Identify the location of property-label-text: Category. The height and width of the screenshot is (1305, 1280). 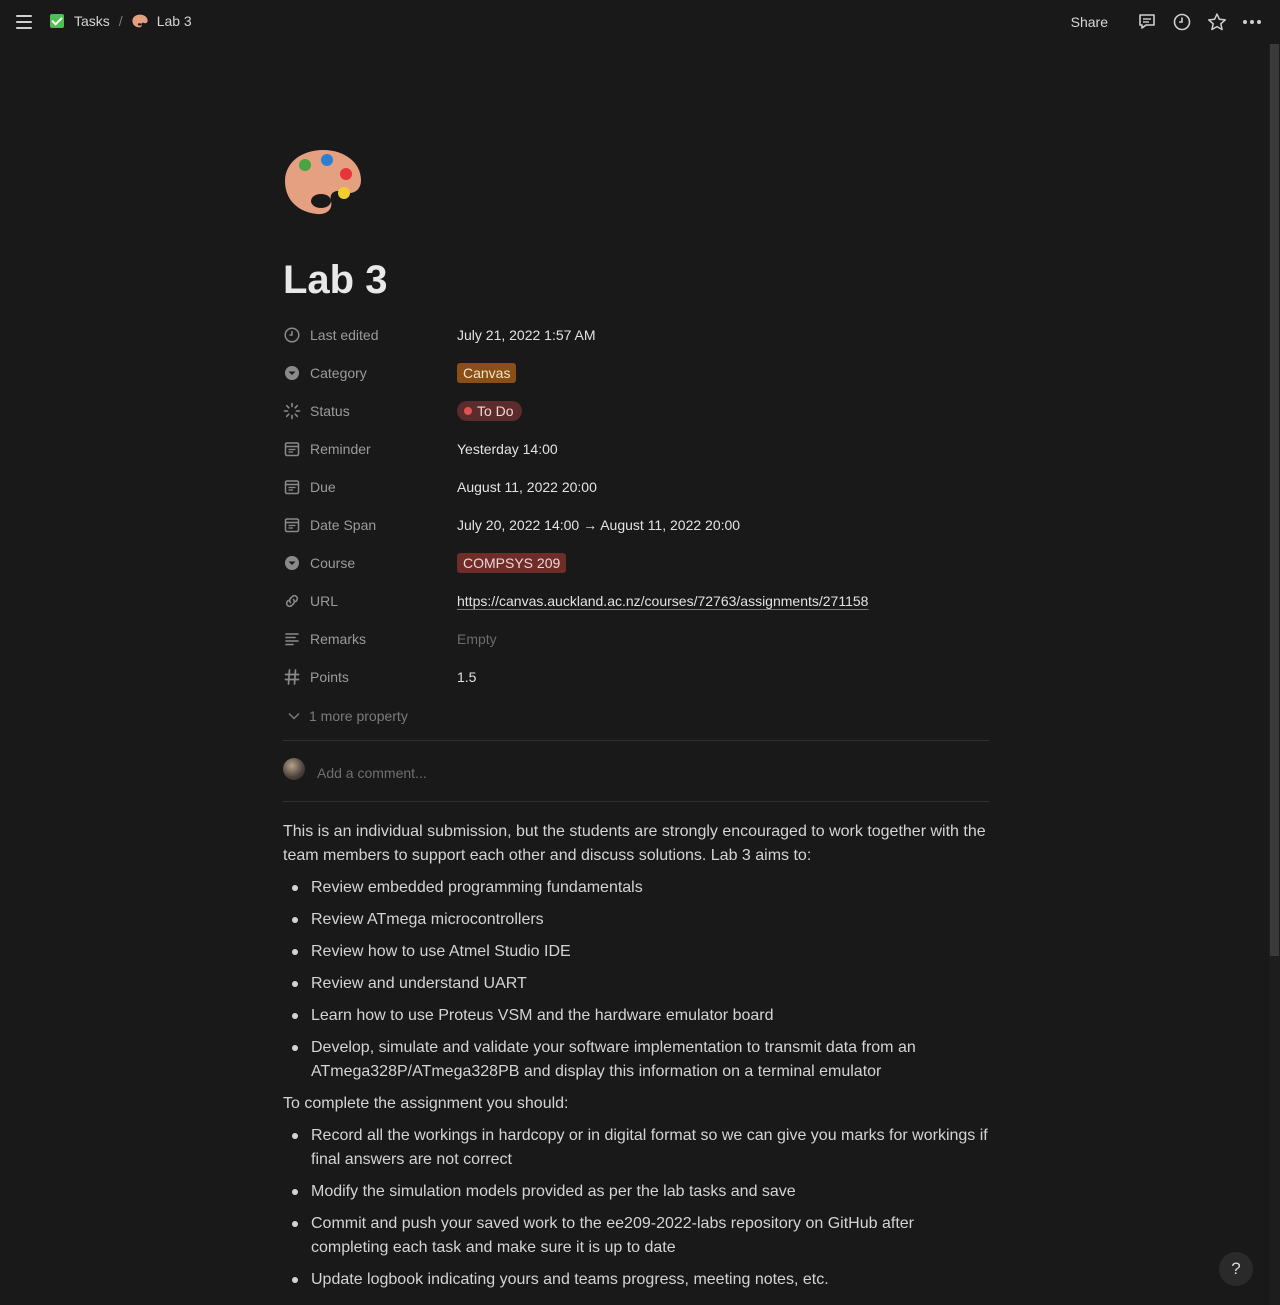
(338, 373).